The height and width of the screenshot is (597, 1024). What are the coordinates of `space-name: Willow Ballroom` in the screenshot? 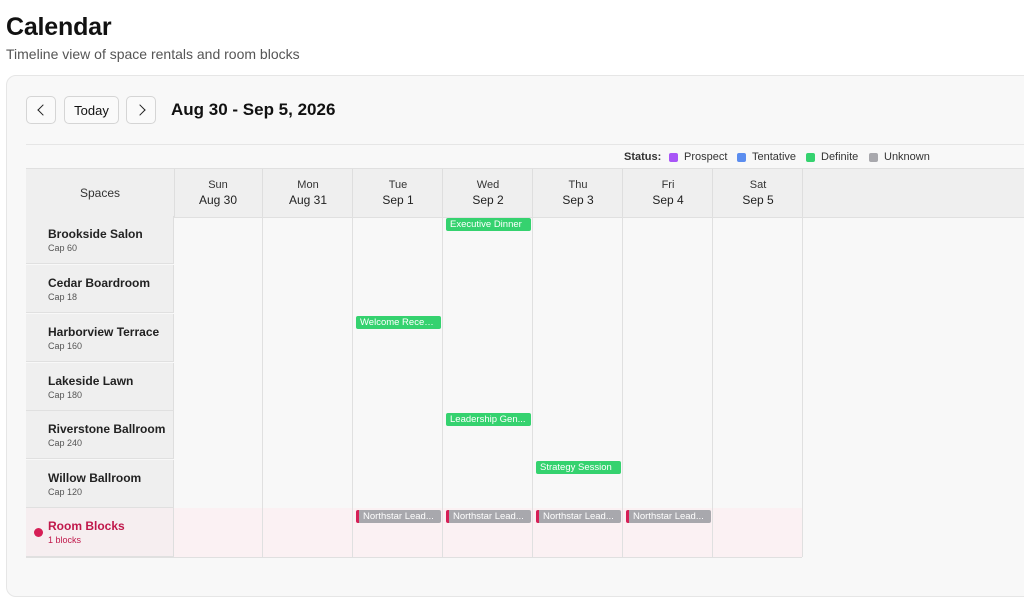 It's located at (95, 478).